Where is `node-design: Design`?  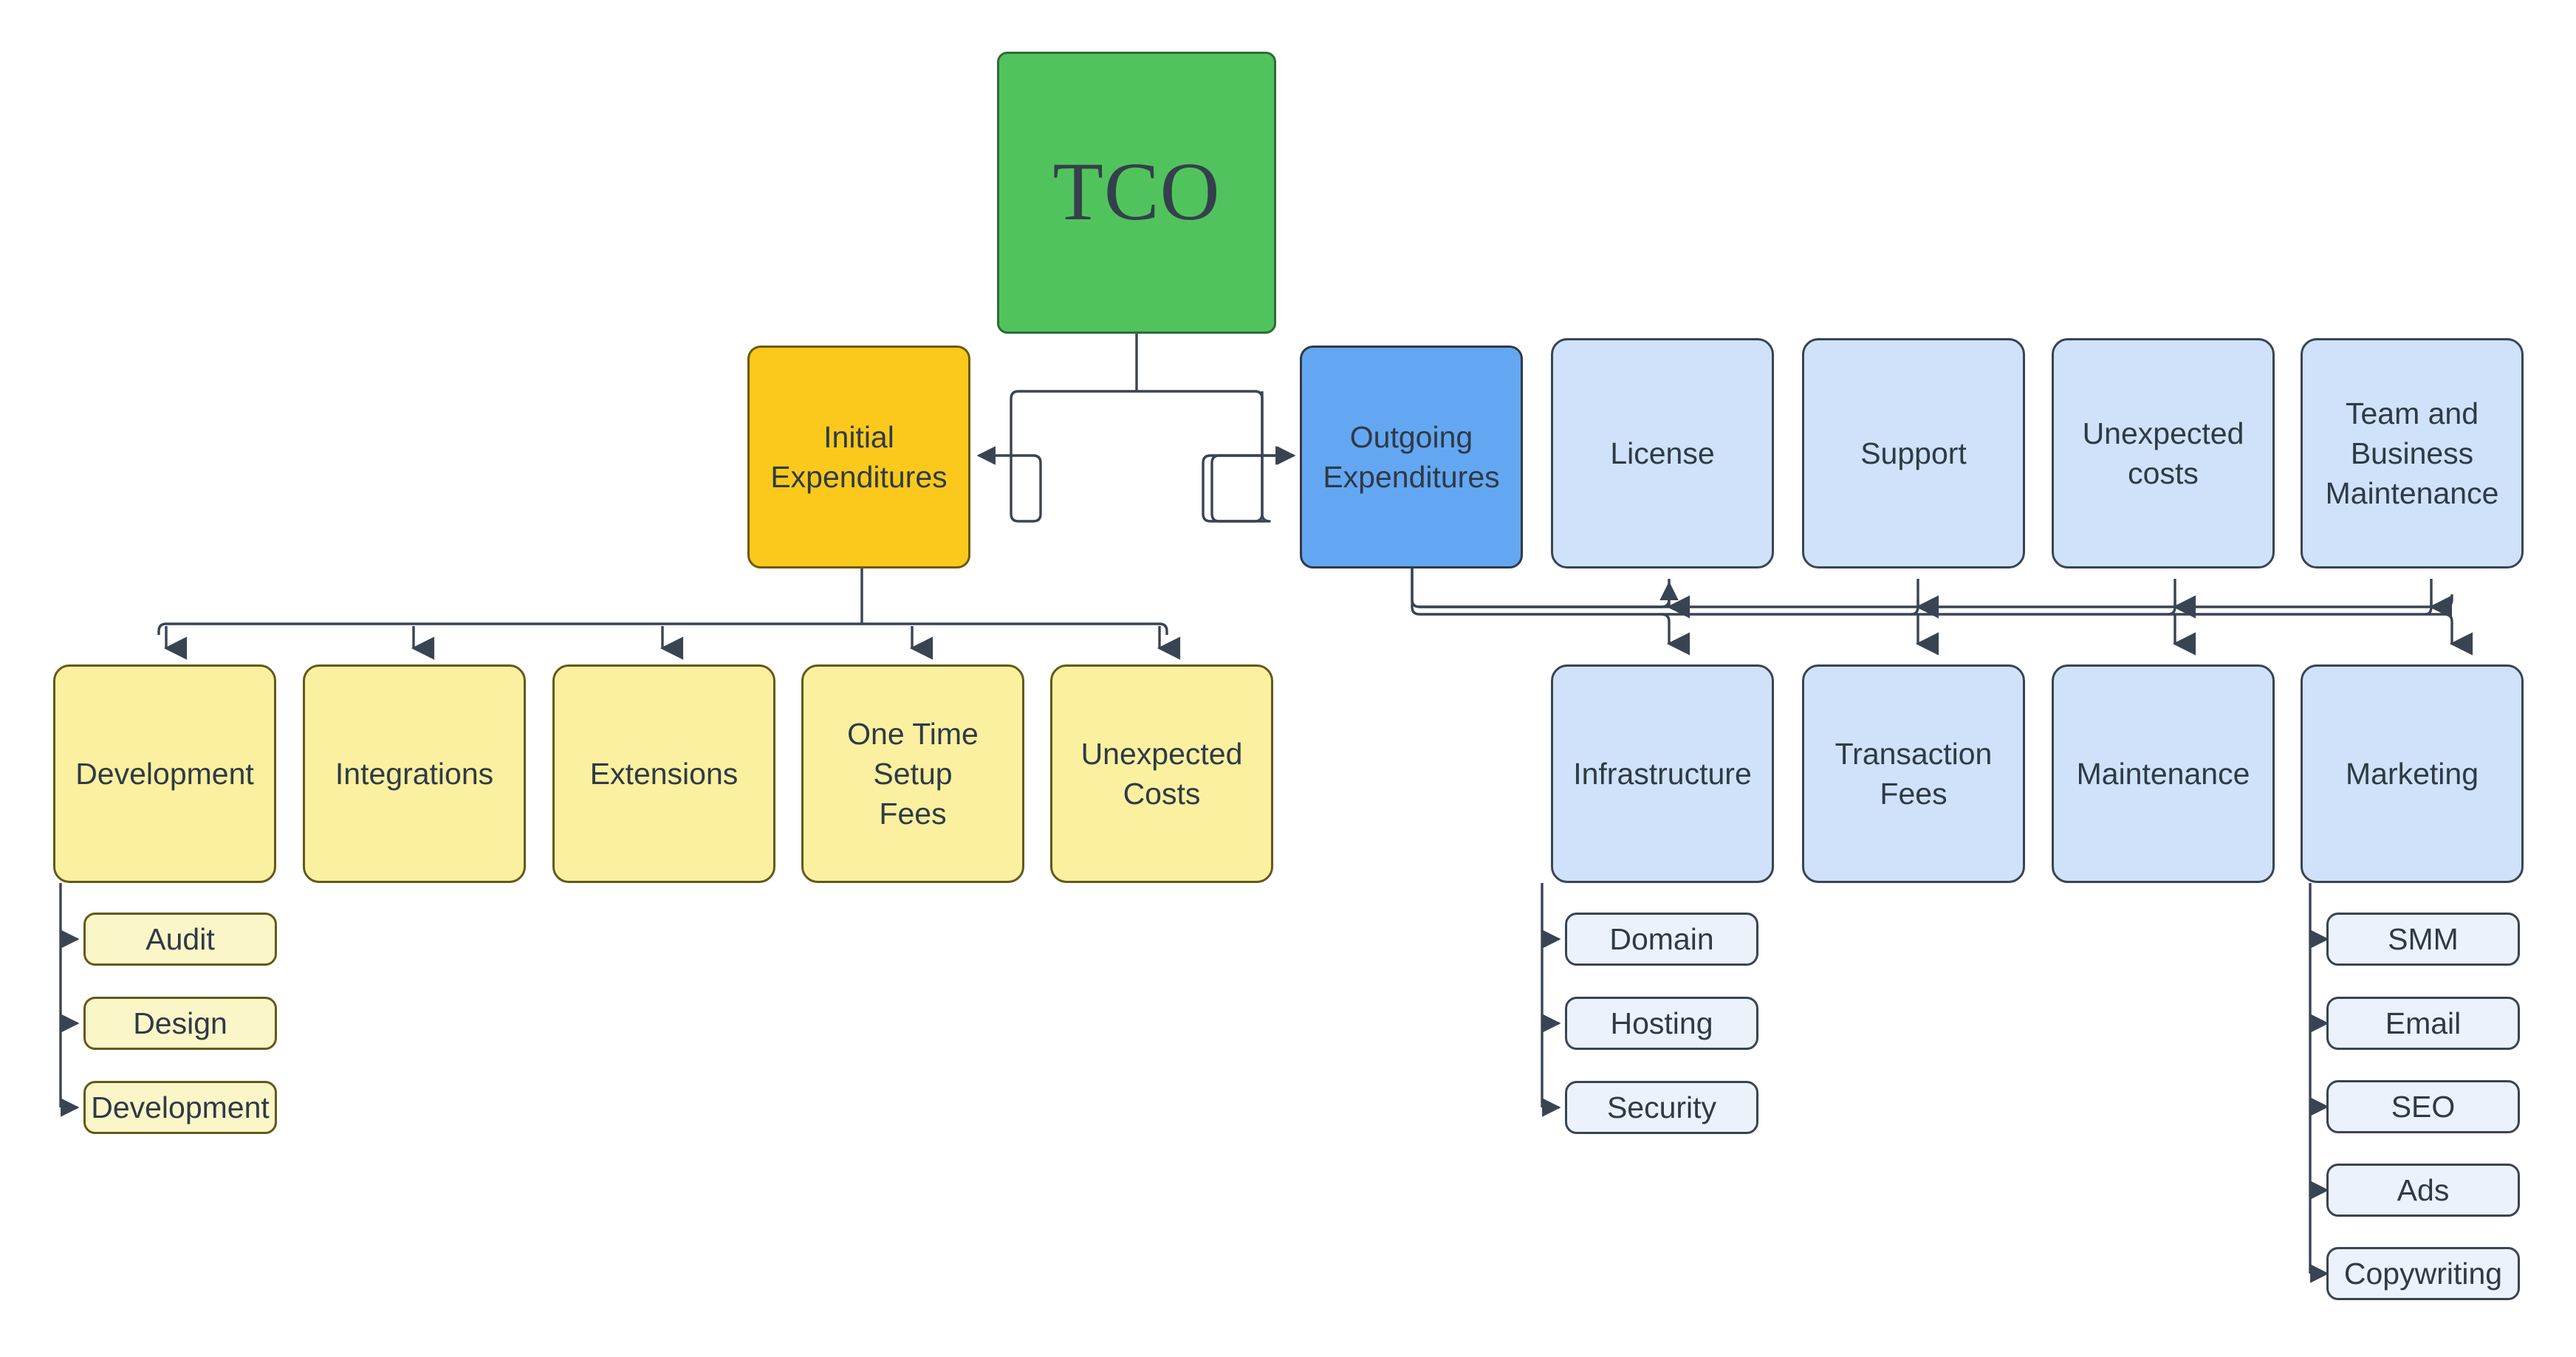 node-design: Design is located at coordinates (180, 1024).